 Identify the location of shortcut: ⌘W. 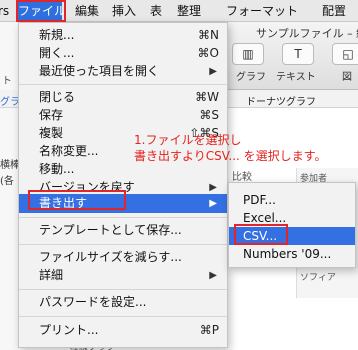
(207, 97).